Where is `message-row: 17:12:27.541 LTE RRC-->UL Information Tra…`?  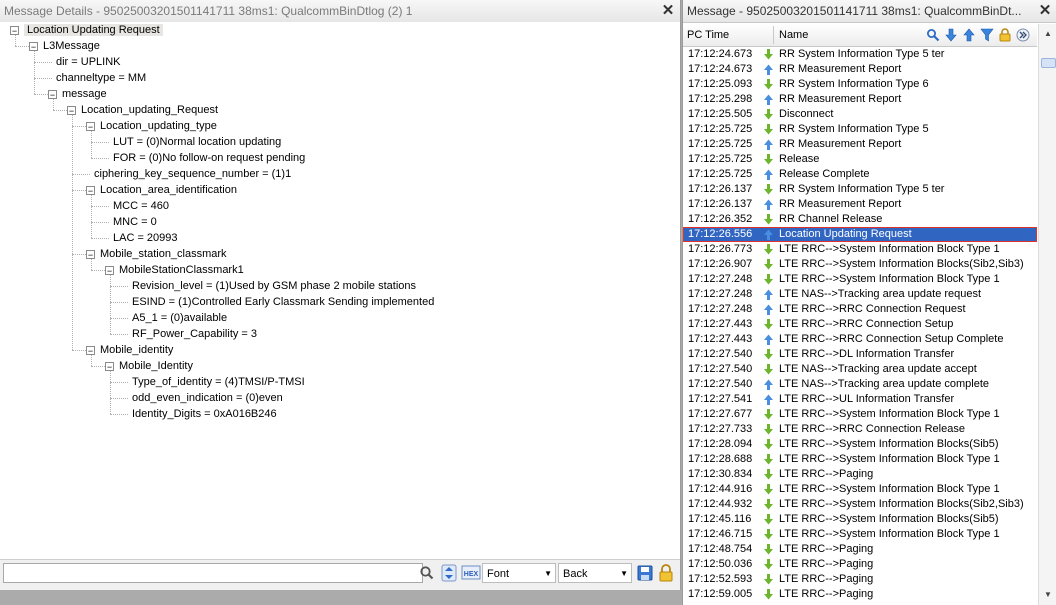 message-row: 17:12:27.541 LTE RRC-->UL Information Tra… is located at coordinates (860, 399).